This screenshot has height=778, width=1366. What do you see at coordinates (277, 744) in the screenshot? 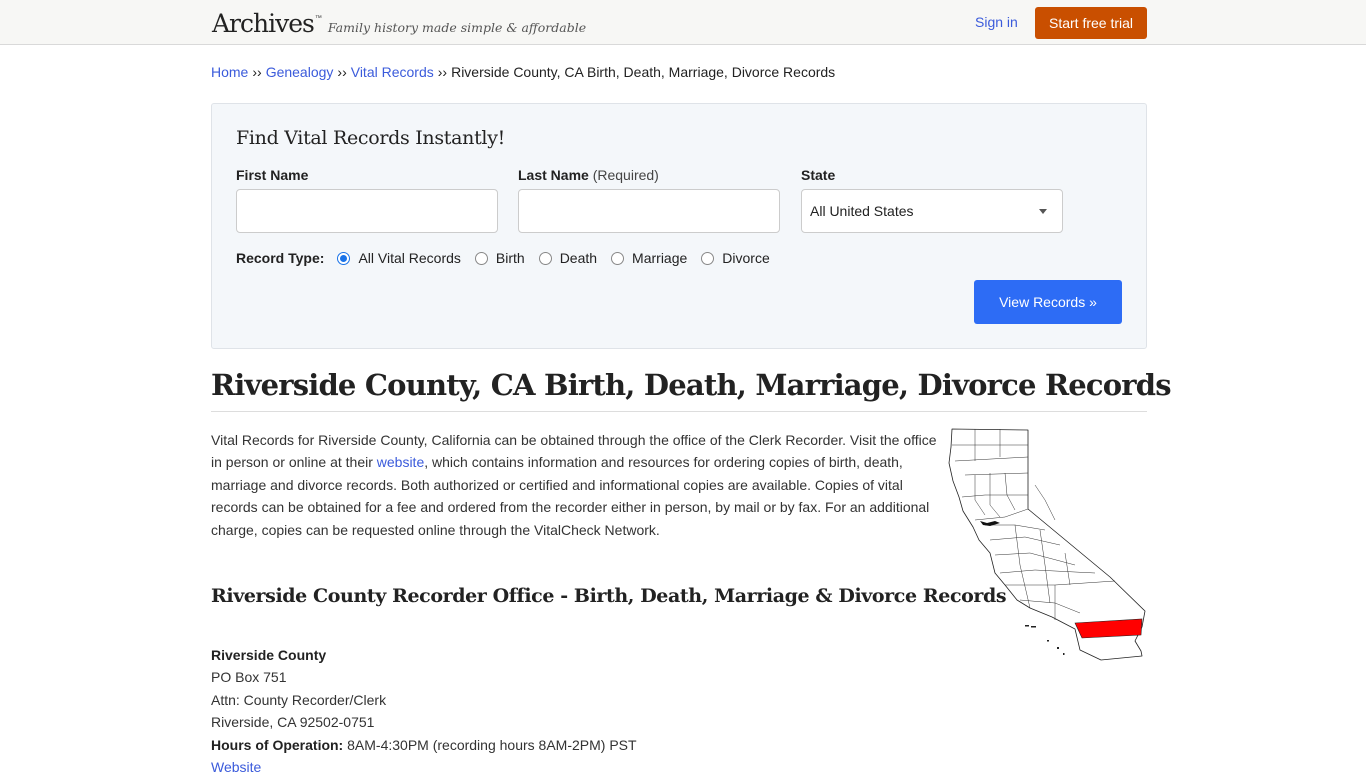
I see `hours-label: Hours of Operation:` at bounding box center [277, 744].